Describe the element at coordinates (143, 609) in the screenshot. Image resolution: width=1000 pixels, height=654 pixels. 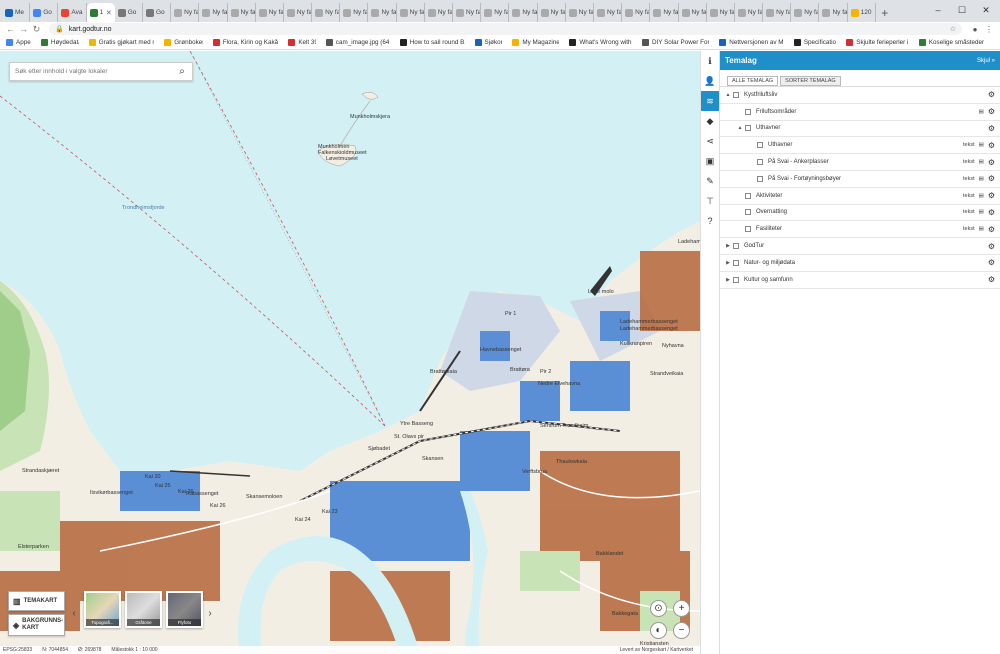
I see `basemap-thumb-gratone: Gråtone` at that location.